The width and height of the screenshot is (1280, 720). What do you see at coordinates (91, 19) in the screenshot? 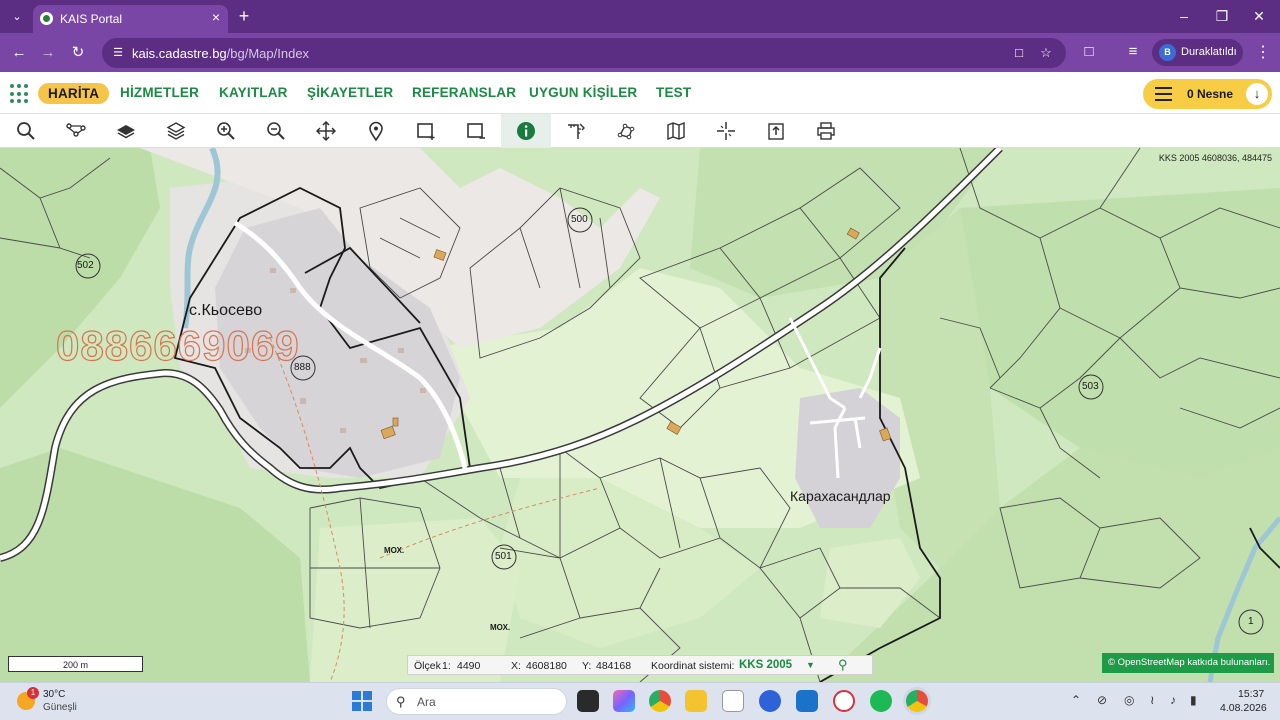
I see `tab-title: KAIS Portal` at bounding box center [91, 19].